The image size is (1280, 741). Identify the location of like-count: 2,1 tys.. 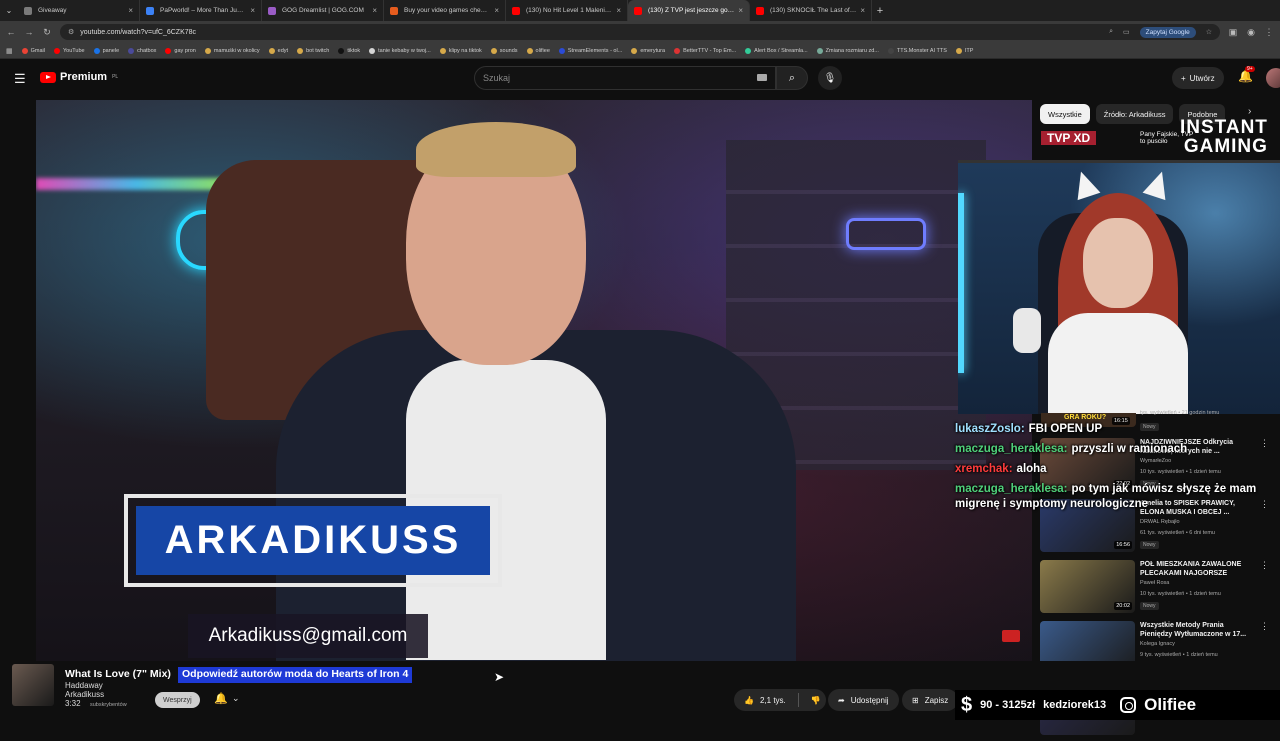
(773, 700).